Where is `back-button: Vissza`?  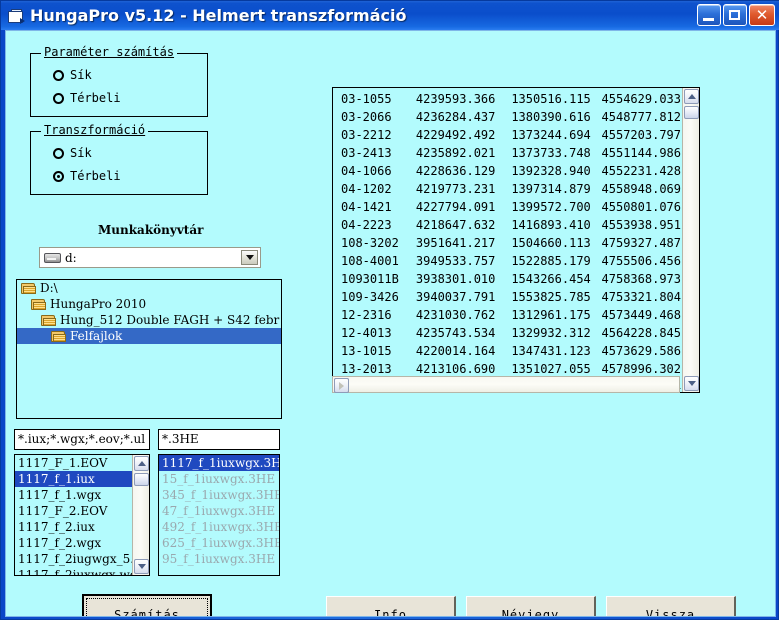
back-button: Vissza is located at coordinates (671, 606).